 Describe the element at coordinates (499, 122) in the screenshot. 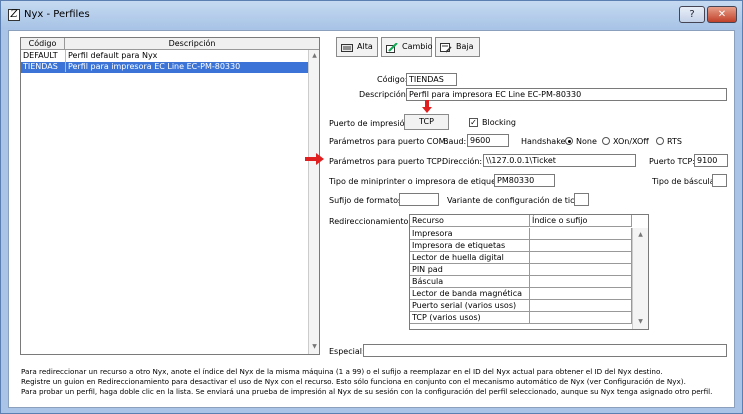

I see `blocking-label: Blocking` at that location.